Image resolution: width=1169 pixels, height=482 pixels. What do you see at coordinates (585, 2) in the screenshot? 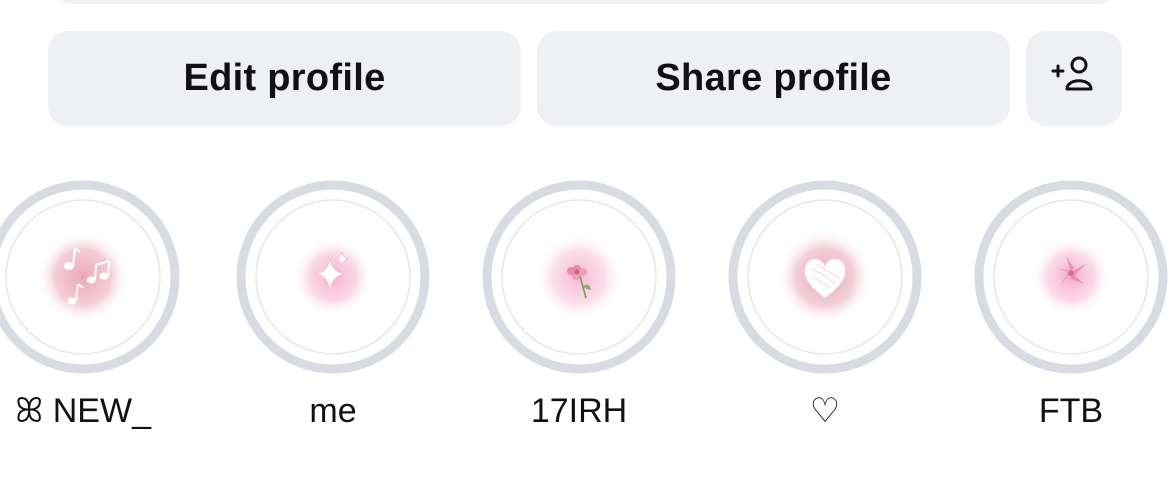
I see `profile-info-bar` at bounding box center [585, 2].